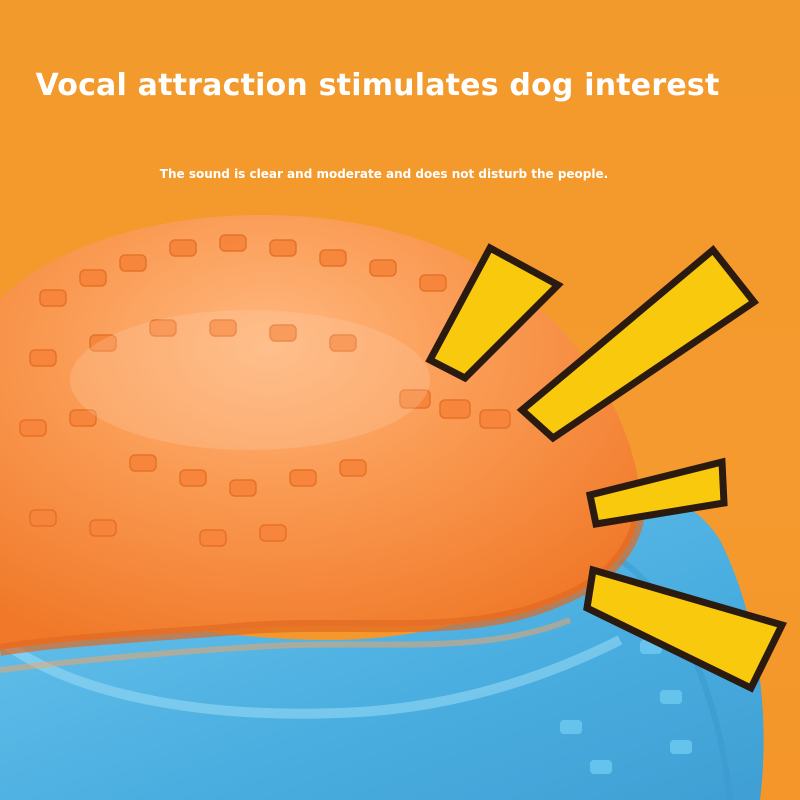  I want to click on headline: Vocal attraction stimulates dog interest, so click(377, 85).